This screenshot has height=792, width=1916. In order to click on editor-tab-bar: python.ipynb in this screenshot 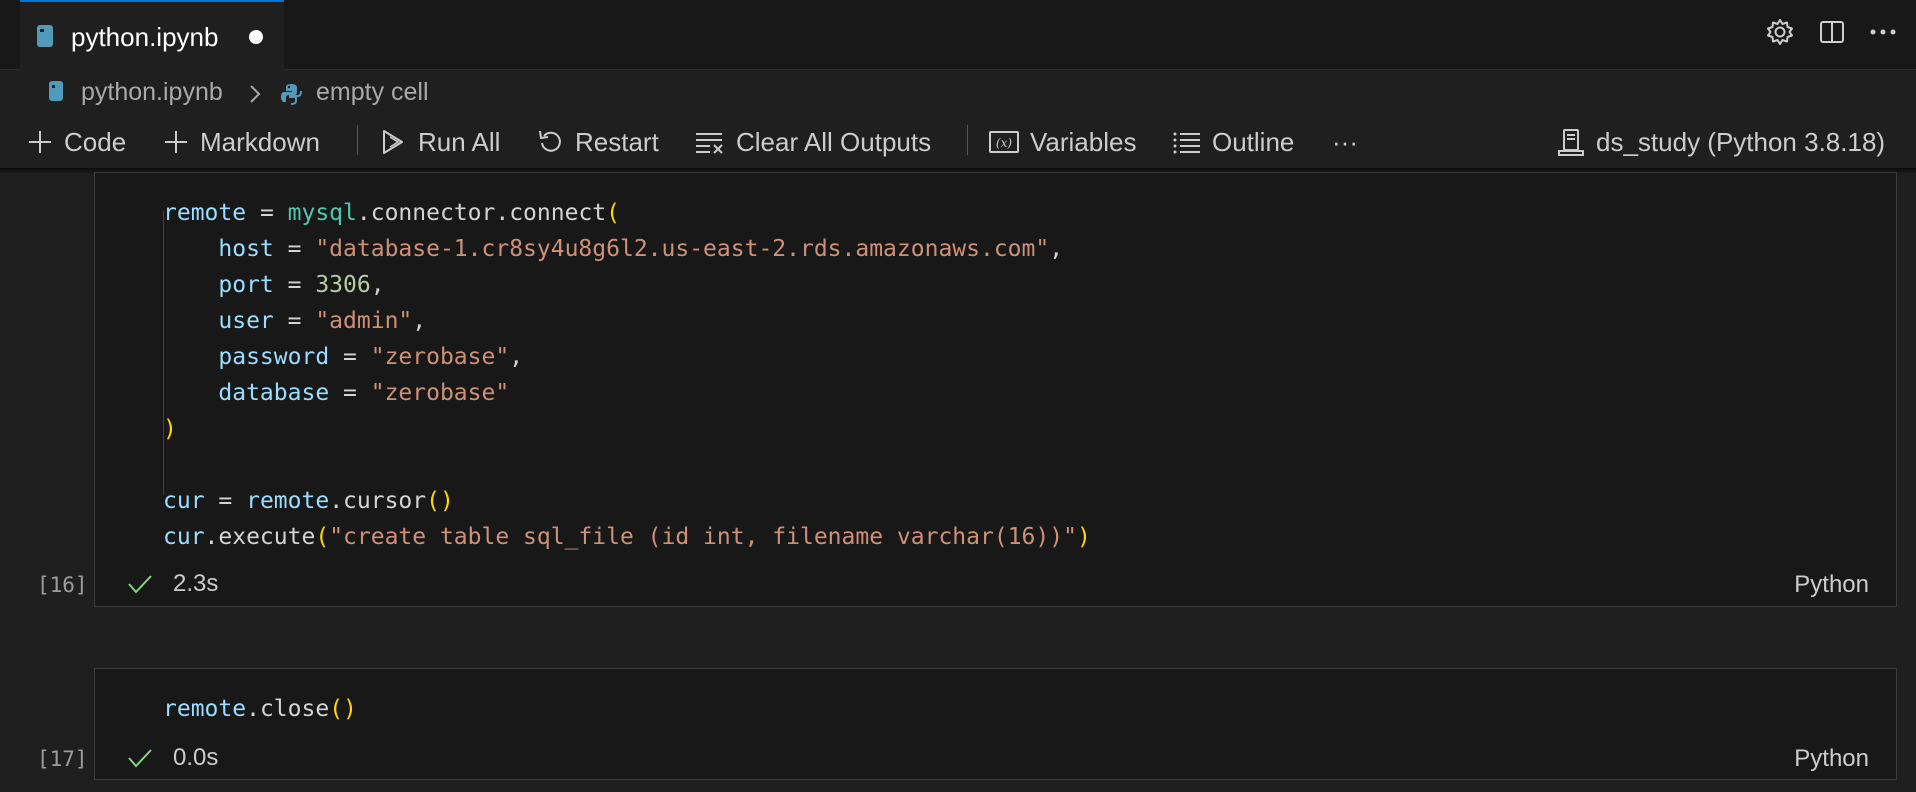, I will do `click(958, 35)`.